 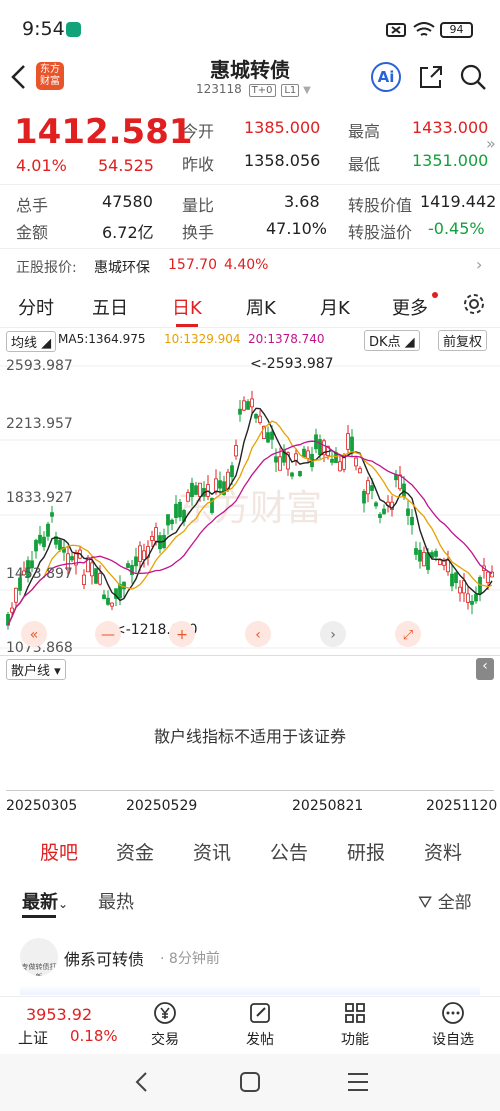 I want to click on underlying-stock-row: 正股报价: 惠城环保 157.70 4.40% ›, so click(x=250, y=265).